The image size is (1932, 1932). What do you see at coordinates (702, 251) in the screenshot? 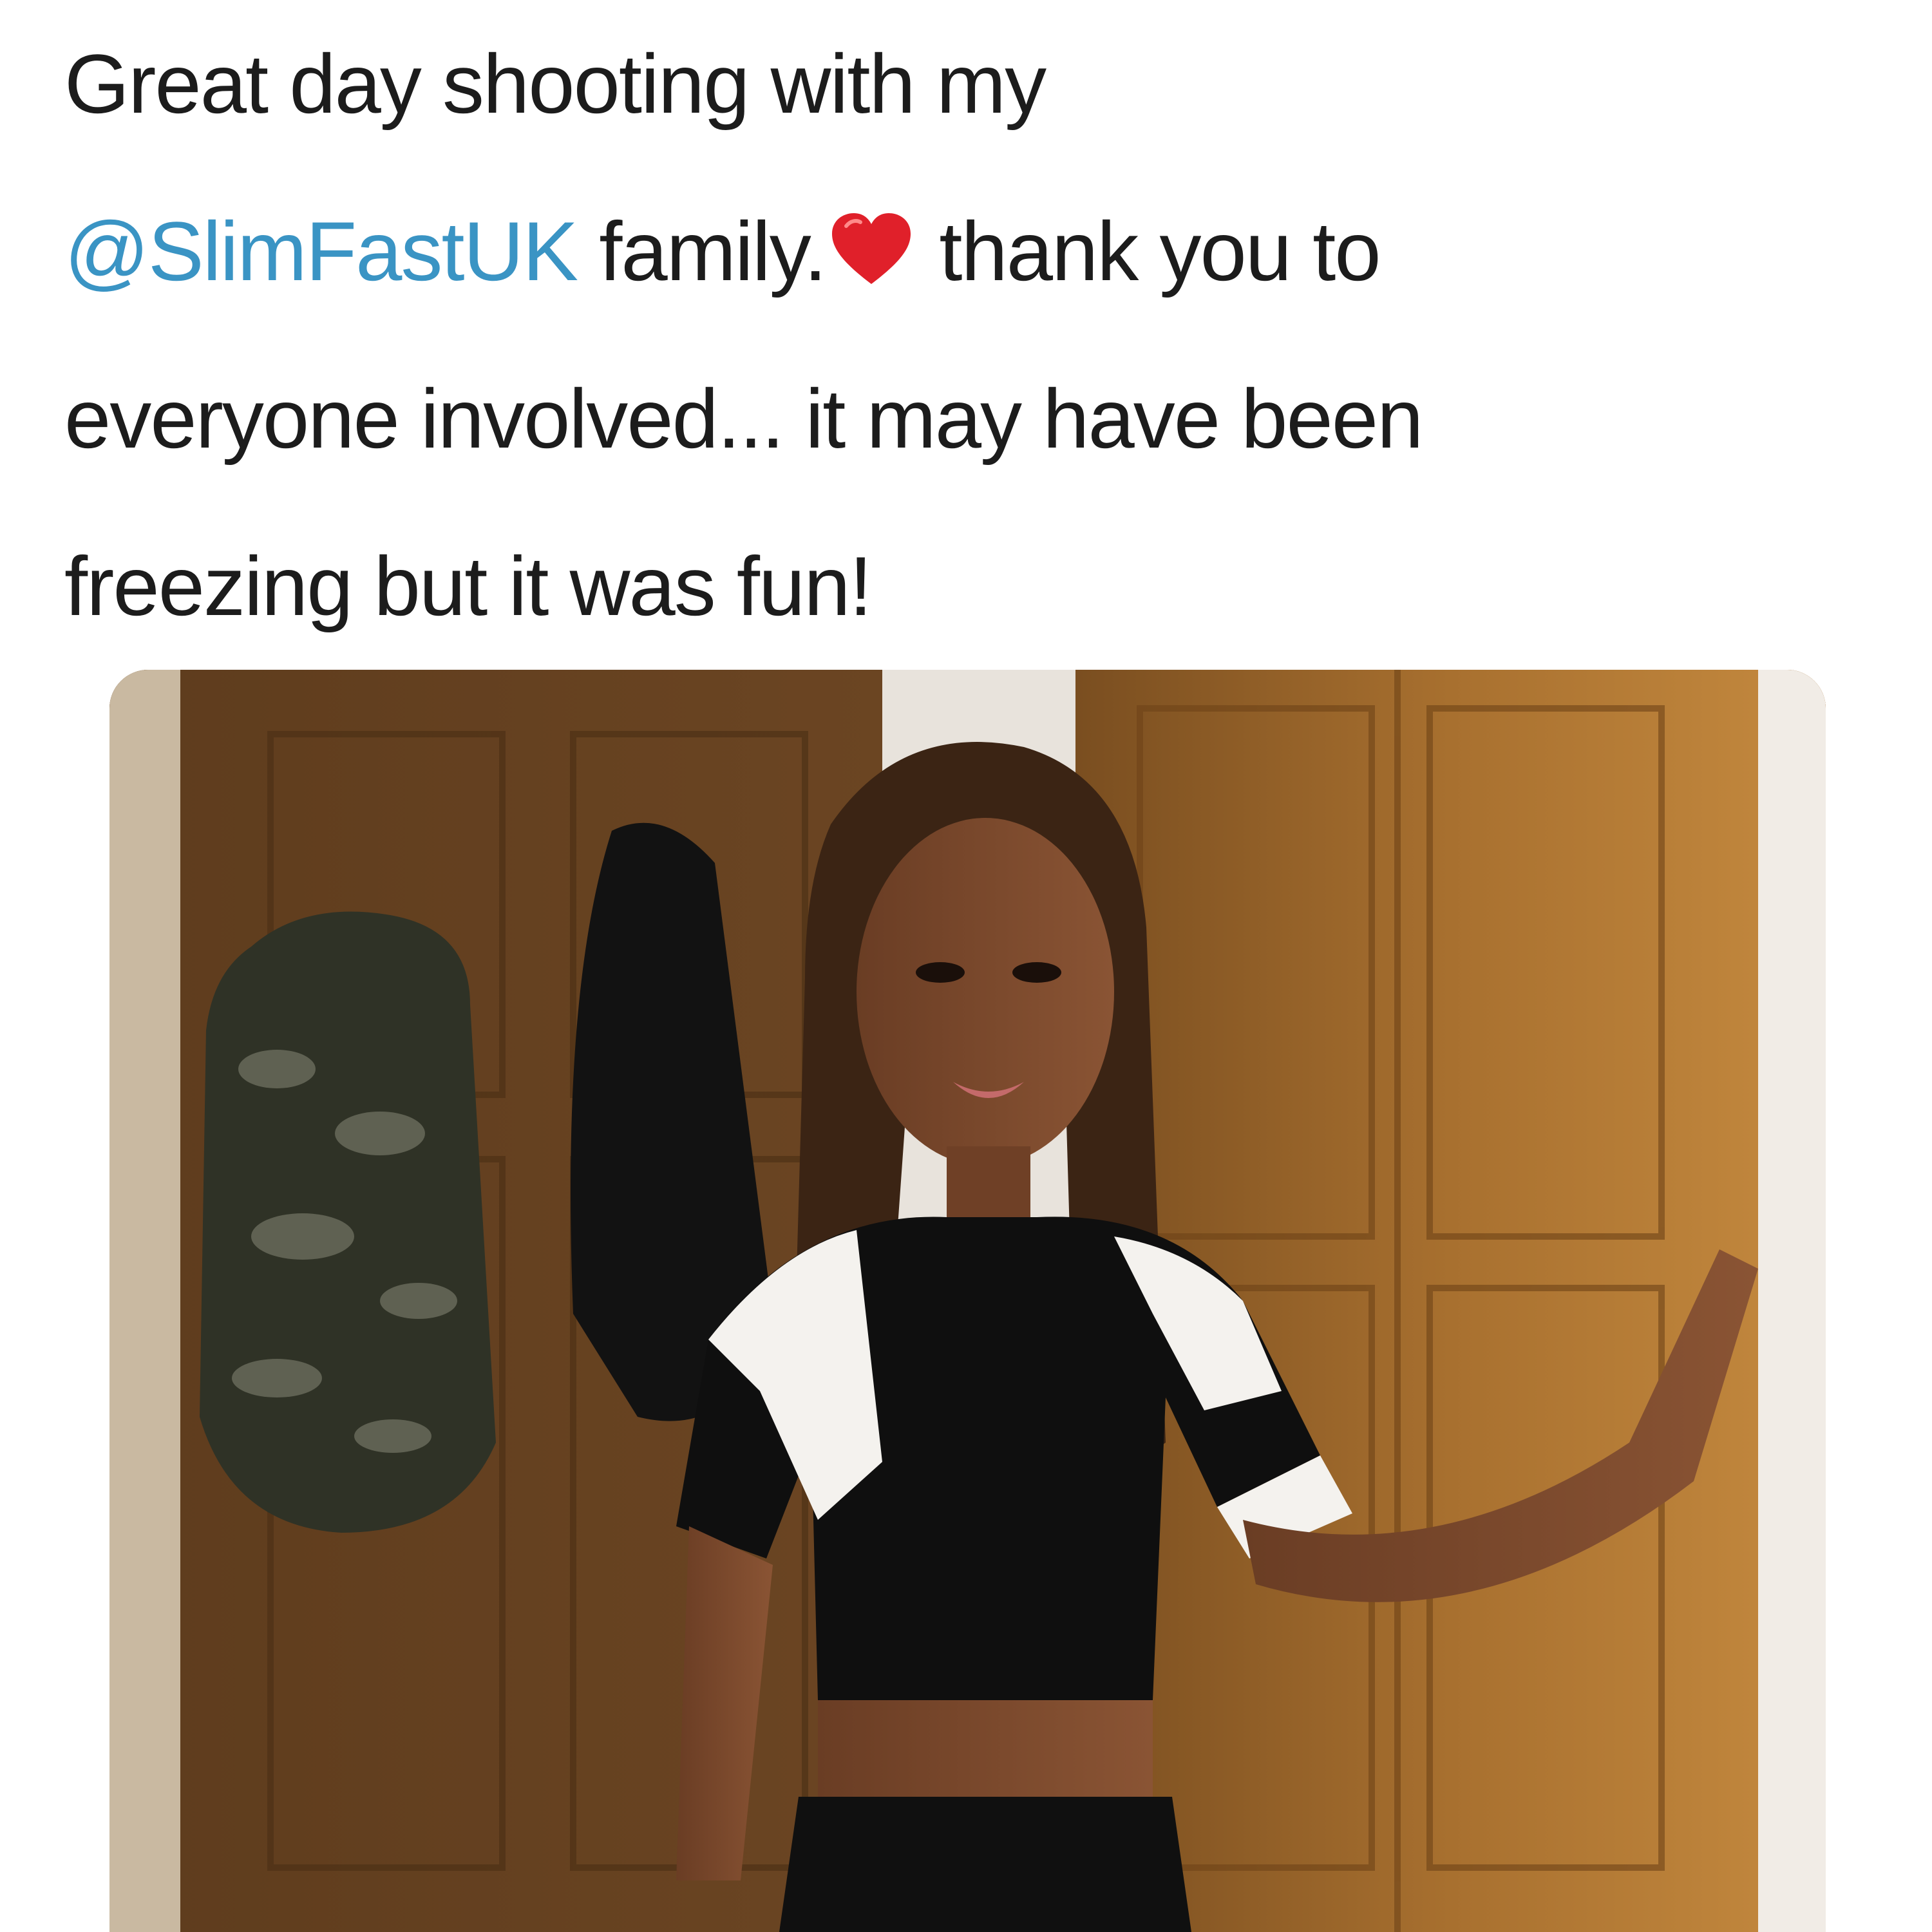
I see `tweet-line-2-text: family.` at bounding box center [702, 251].